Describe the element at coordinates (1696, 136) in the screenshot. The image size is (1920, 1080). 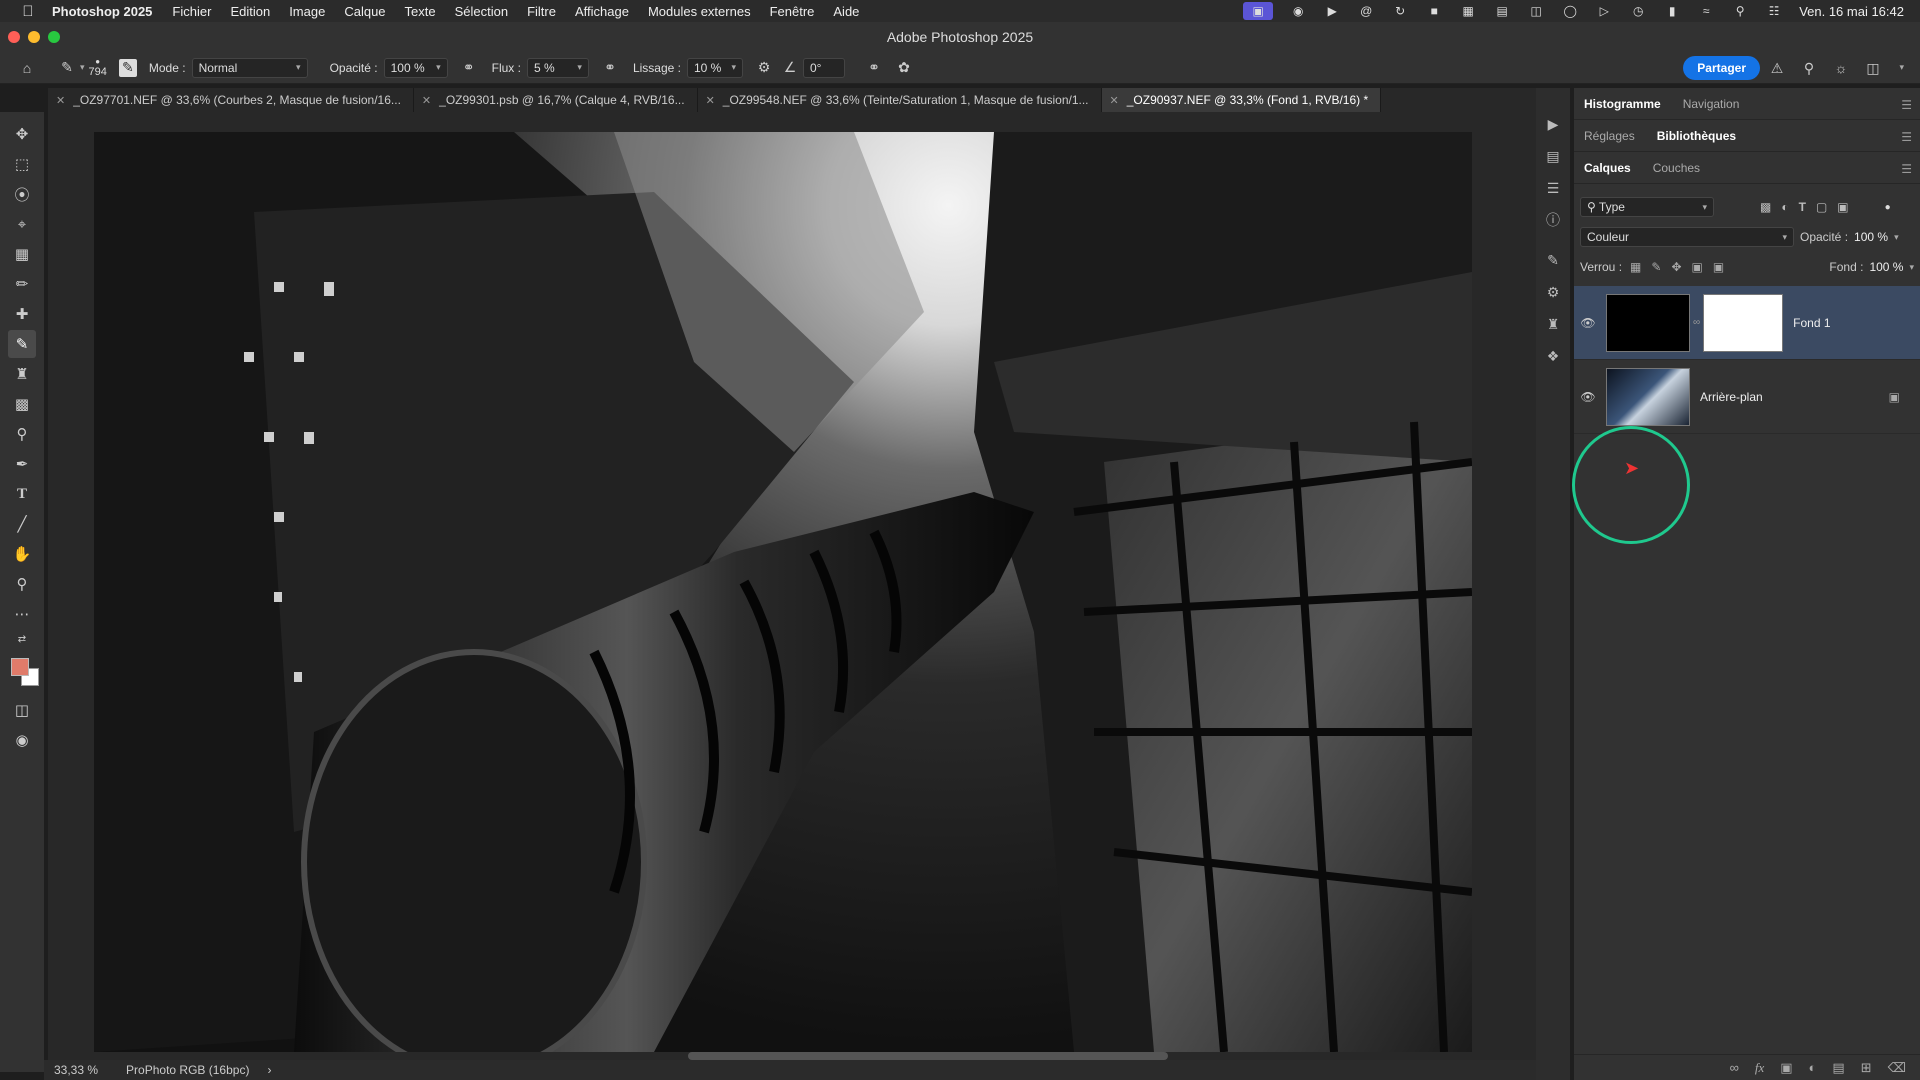
I see `tab-bibliotheques: Bibliothèques` at that location.